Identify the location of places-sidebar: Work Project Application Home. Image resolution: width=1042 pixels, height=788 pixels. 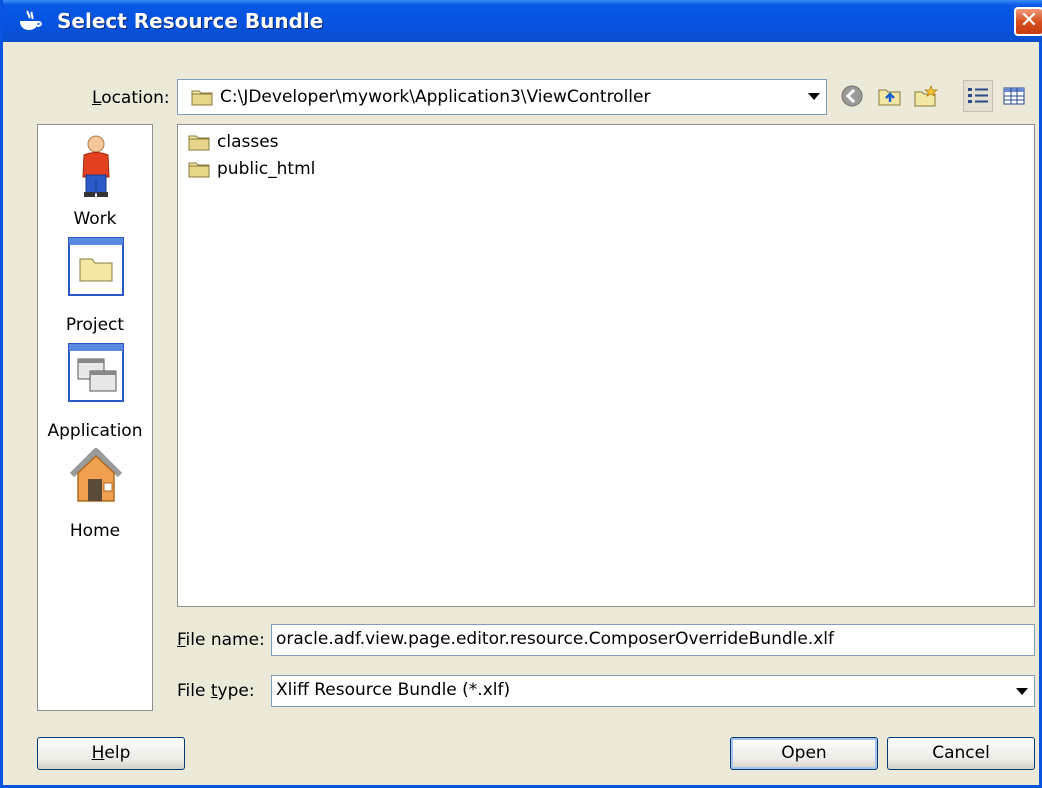
(95, 417).